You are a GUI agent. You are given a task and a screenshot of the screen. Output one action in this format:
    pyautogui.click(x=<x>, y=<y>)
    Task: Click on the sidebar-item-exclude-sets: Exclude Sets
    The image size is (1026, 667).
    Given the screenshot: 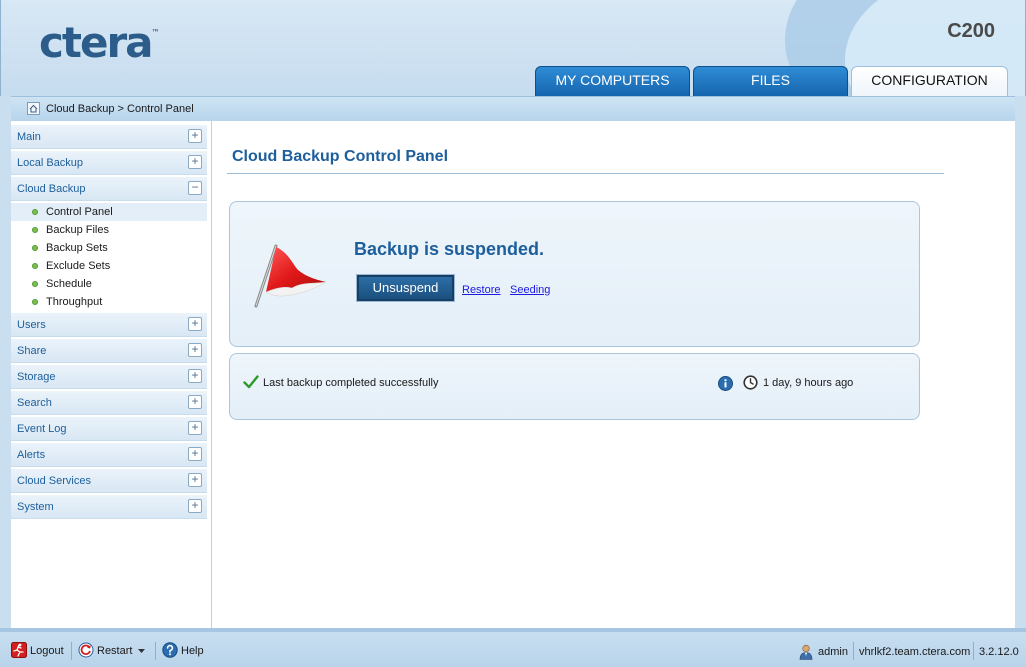 What is the action you would take?
    pyautogui.click(x=109, y=266)
    